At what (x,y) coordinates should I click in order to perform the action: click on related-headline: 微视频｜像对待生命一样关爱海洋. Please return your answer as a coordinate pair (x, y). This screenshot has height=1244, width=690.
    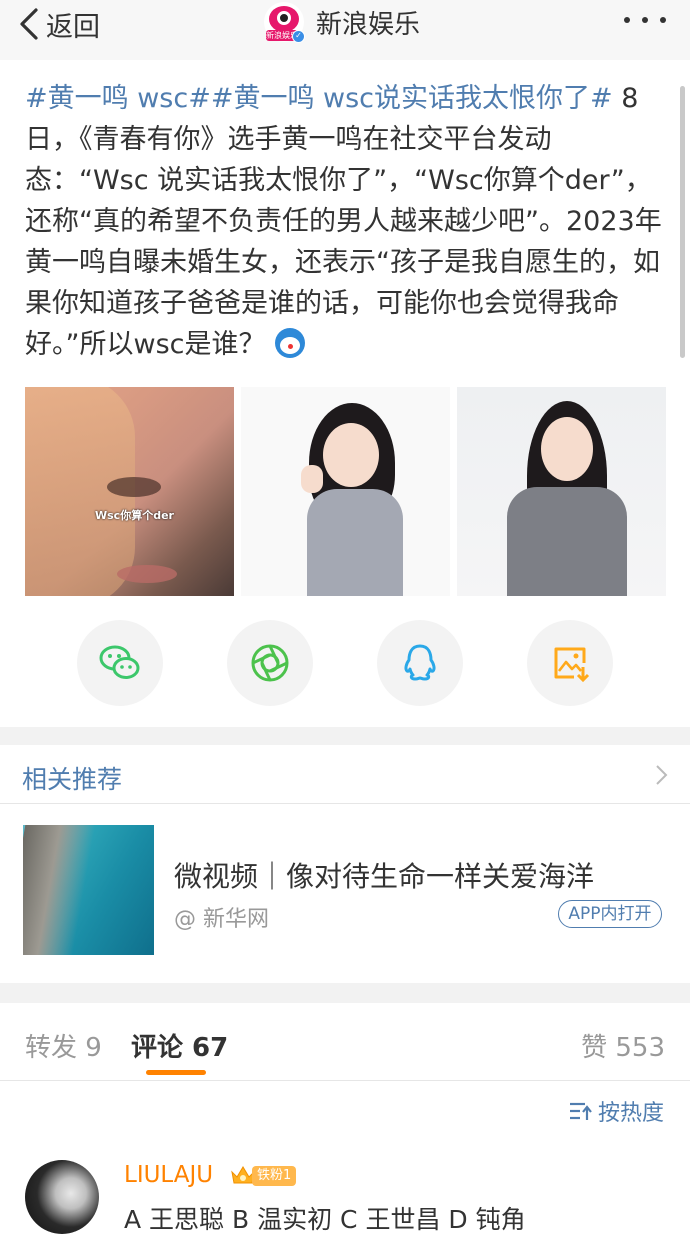
    Looking at the image, I should click on (384, 875).